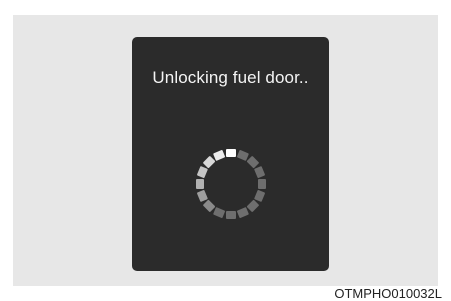 This screenshot has height=301, width=451. Describe the element at coordinates (388, 293) in the screenshot. I see `figure-caption: OTMPHO010032L` at that location.